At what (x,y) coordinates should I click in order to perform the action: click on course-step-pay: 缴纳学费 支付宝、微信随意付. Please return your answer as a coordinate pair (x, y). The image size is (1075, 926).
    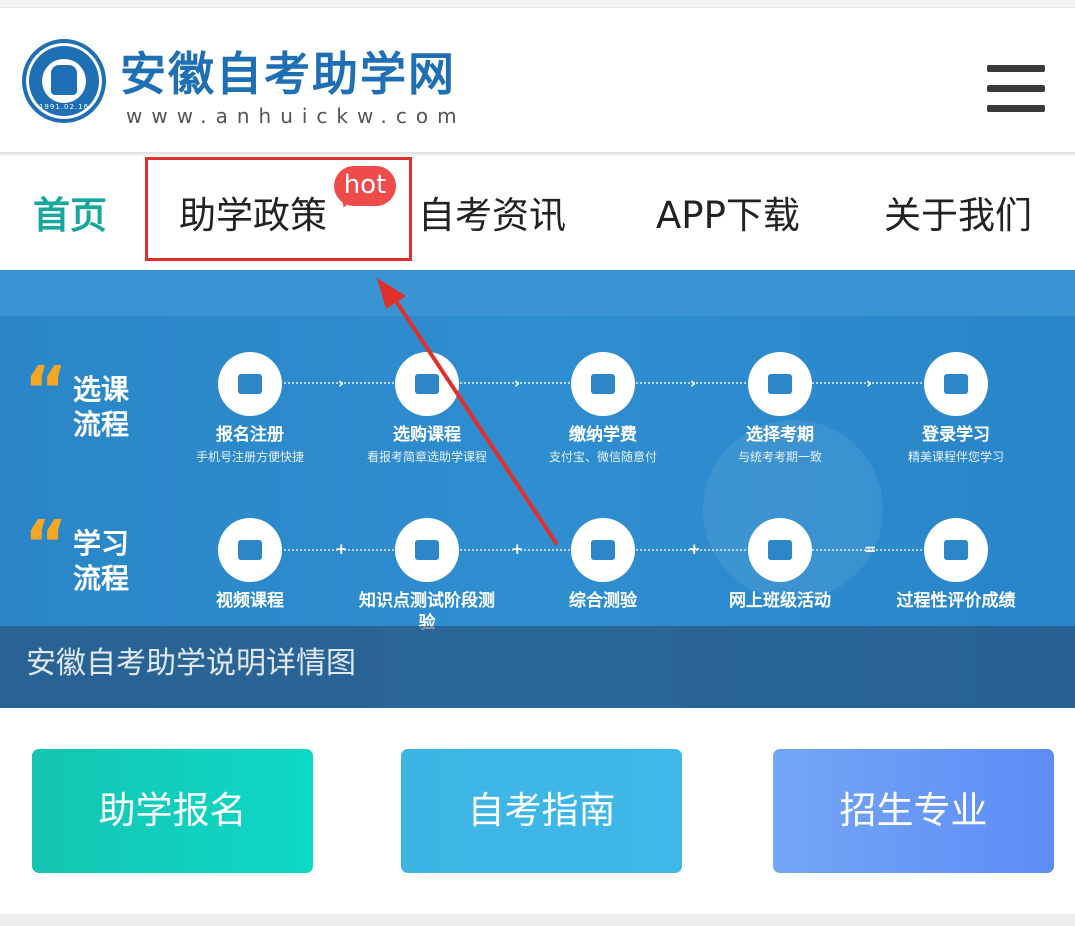
    Looking at the image, I should click on (603, 408).